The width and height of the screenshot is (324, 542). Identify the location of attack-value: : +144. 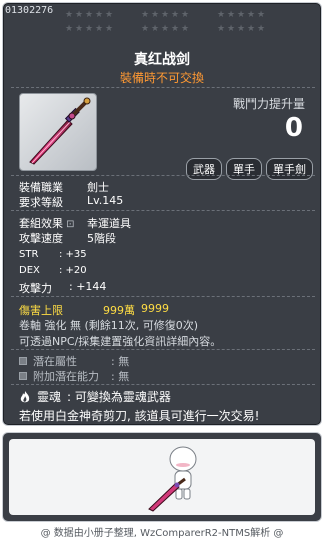
(88, 286).